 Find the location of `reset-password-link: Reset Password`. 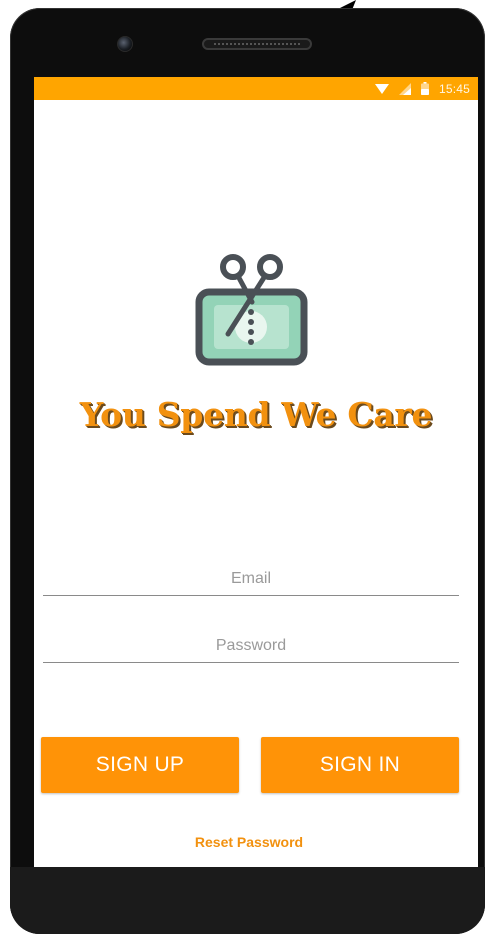

reset-password-link: Reset Password is located at coordinates (249, 842).